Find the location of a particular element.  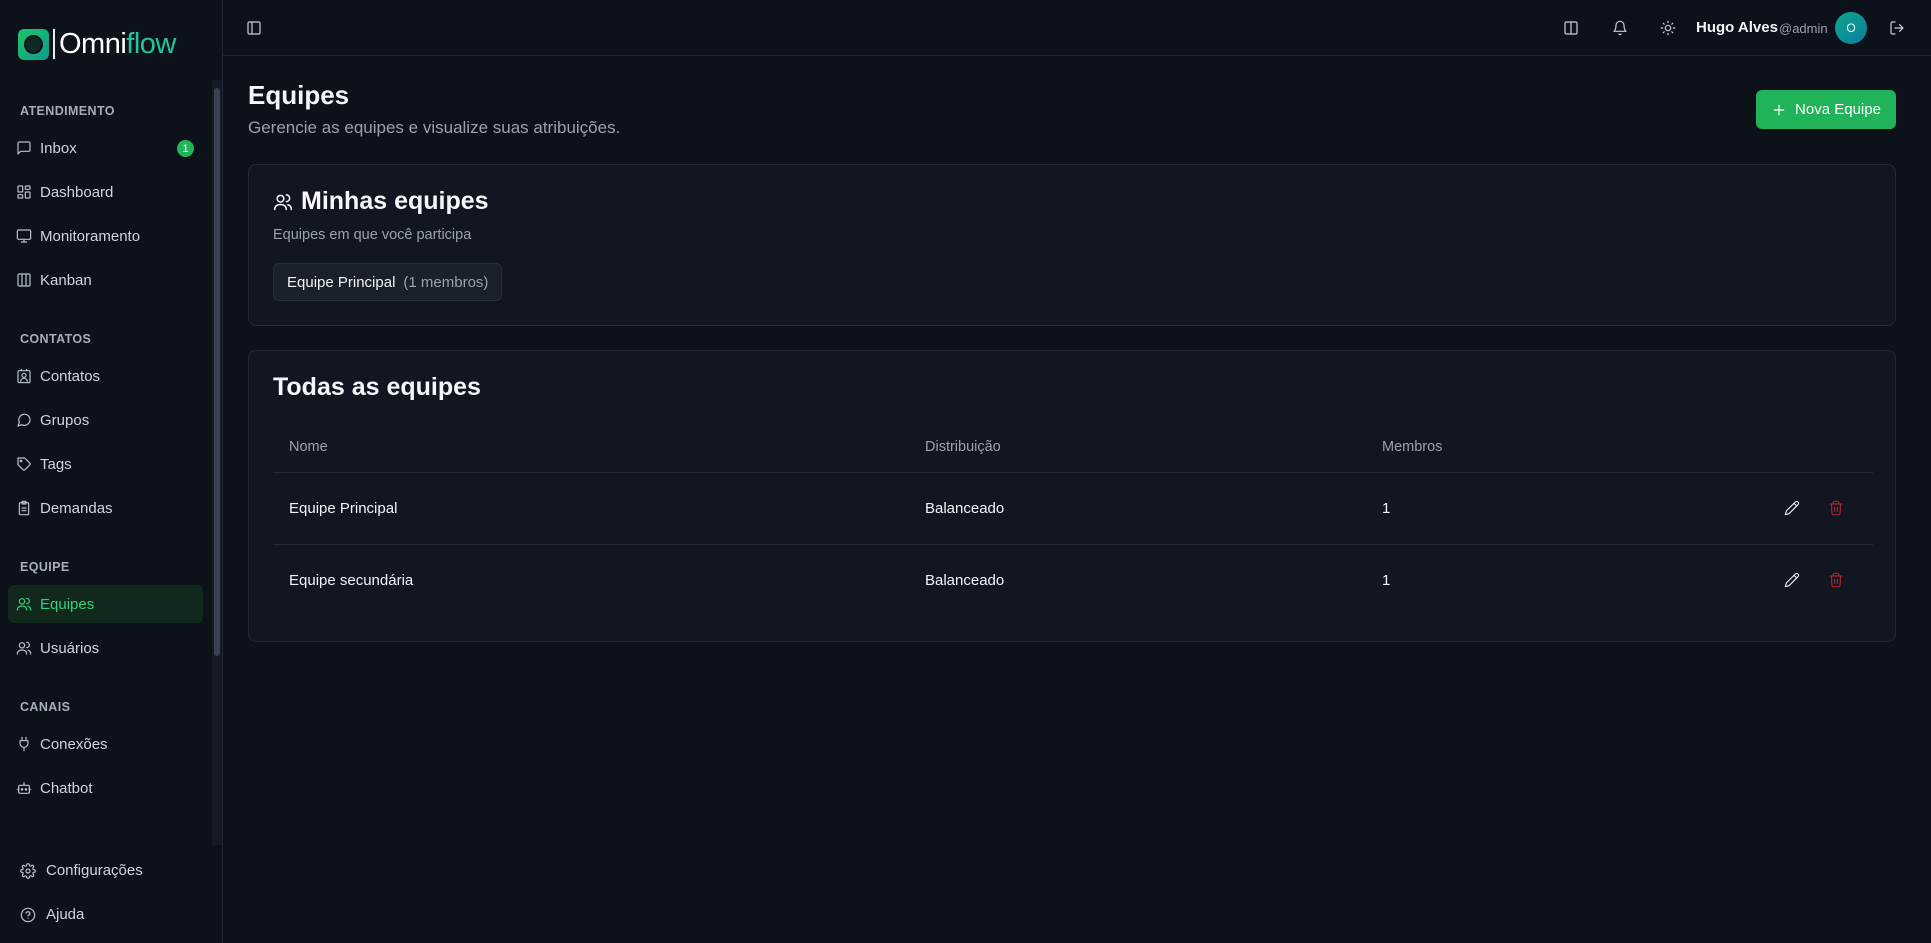

toggle-sidebar-button is located at coordinates (254, 28).